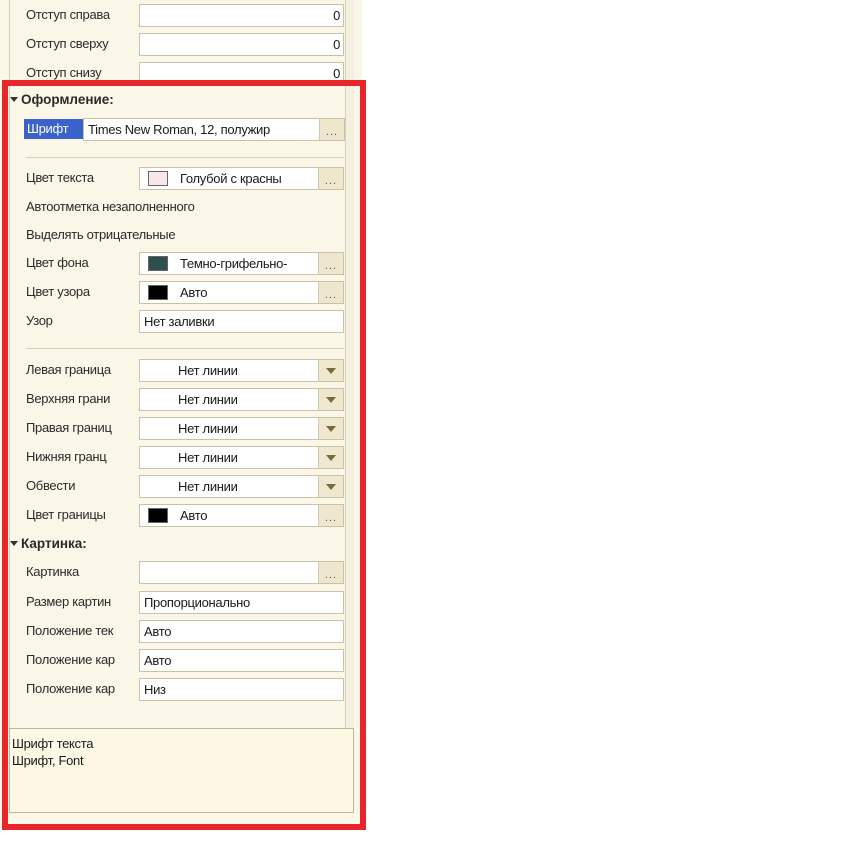 This screenshot has width=853, height=853. Describe the element at coordinates (241, 44) in the screenshot. I see `indent-top-field: 0` at that location.